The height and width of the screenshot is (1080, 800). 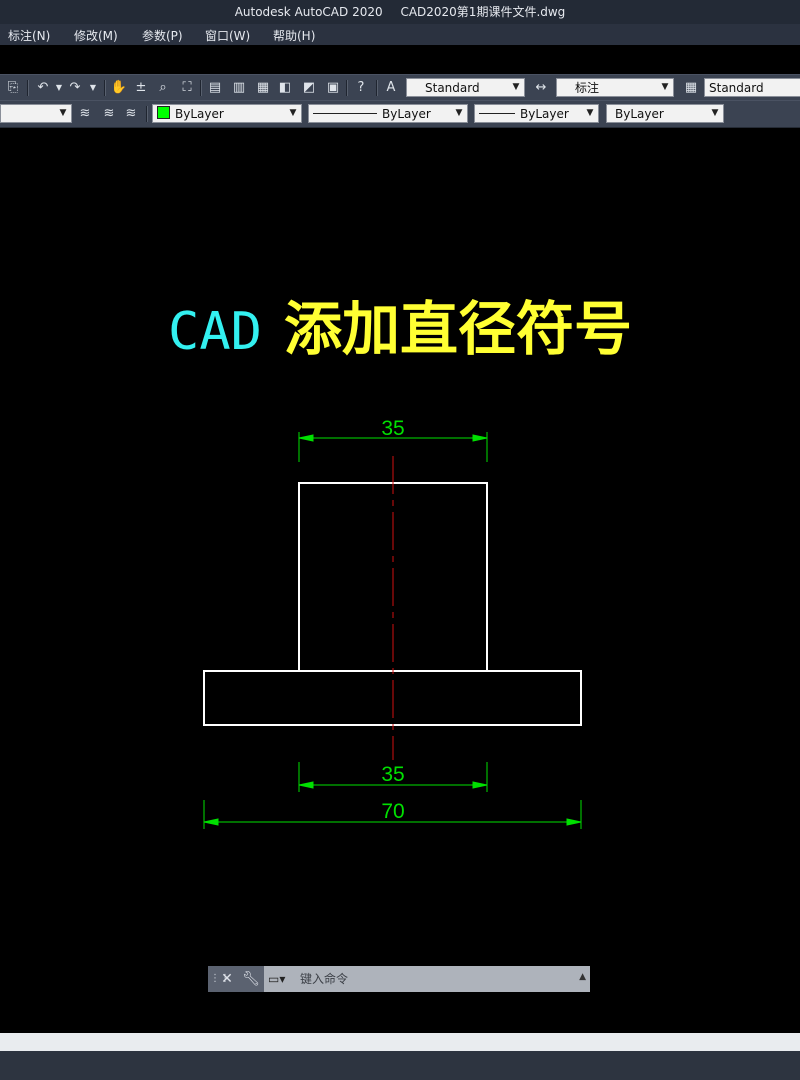 I want to click on grip-handle-icon: ⋮⋮, so click(x=220, y=979).